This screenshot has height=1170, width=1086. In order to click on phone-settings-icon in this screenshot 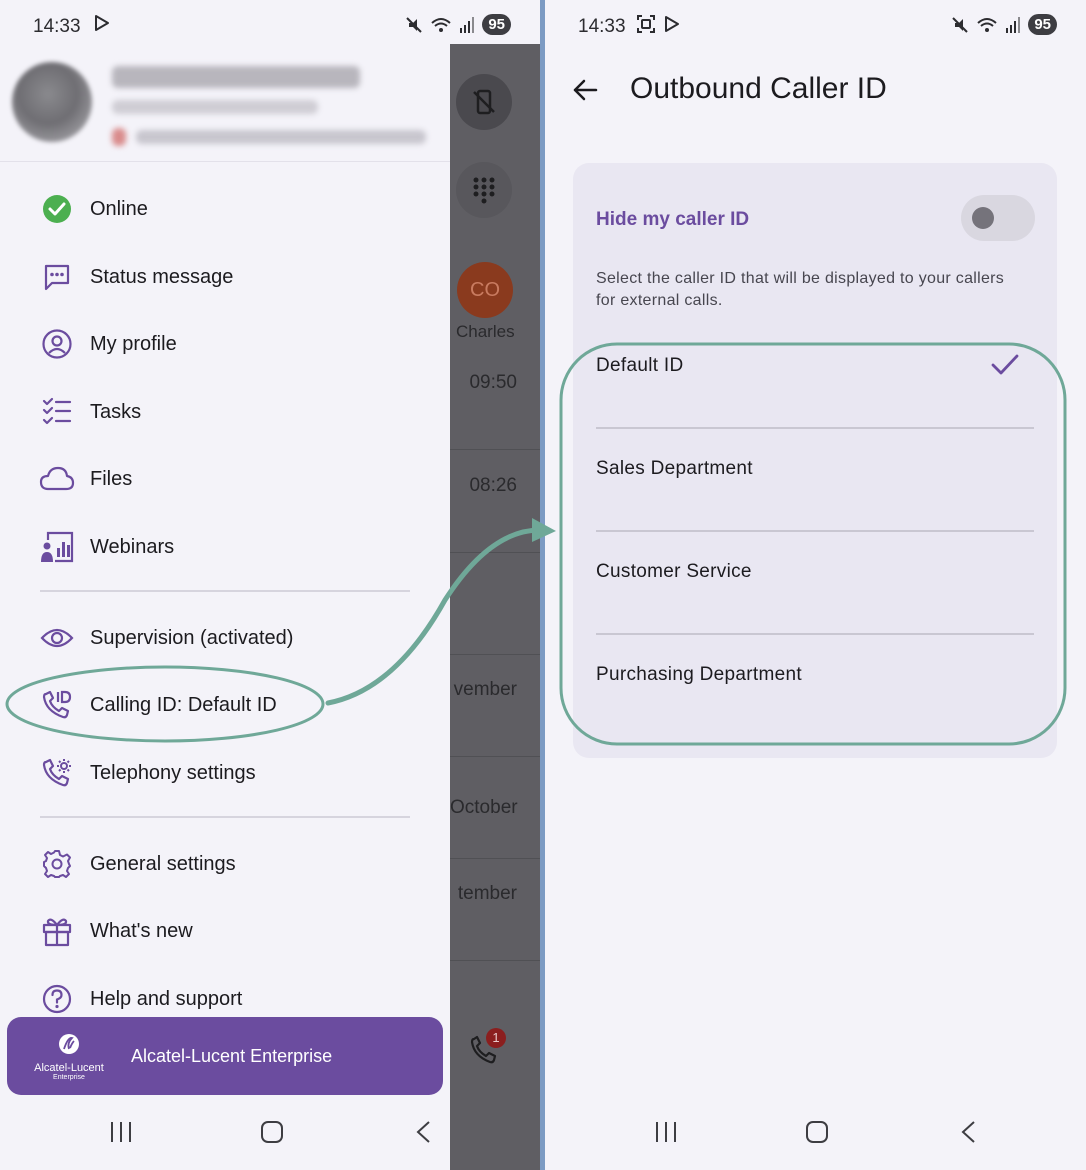, I will do `click(57, 773)`.